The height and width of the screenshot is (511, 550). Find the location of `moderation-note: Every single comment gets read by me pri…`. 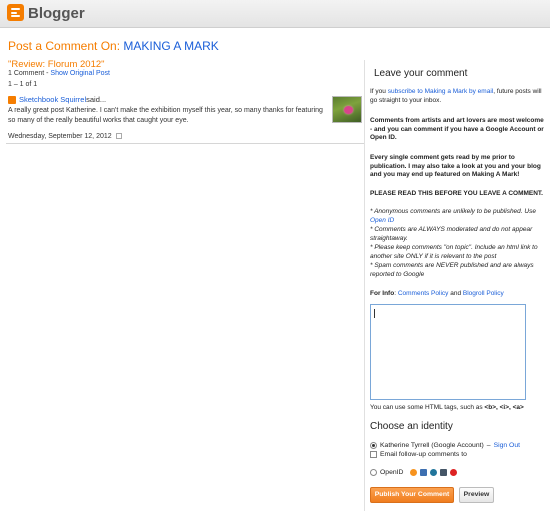

moderation-note: Every single comment gets read by me pri… is located at coordinates (455, 166).